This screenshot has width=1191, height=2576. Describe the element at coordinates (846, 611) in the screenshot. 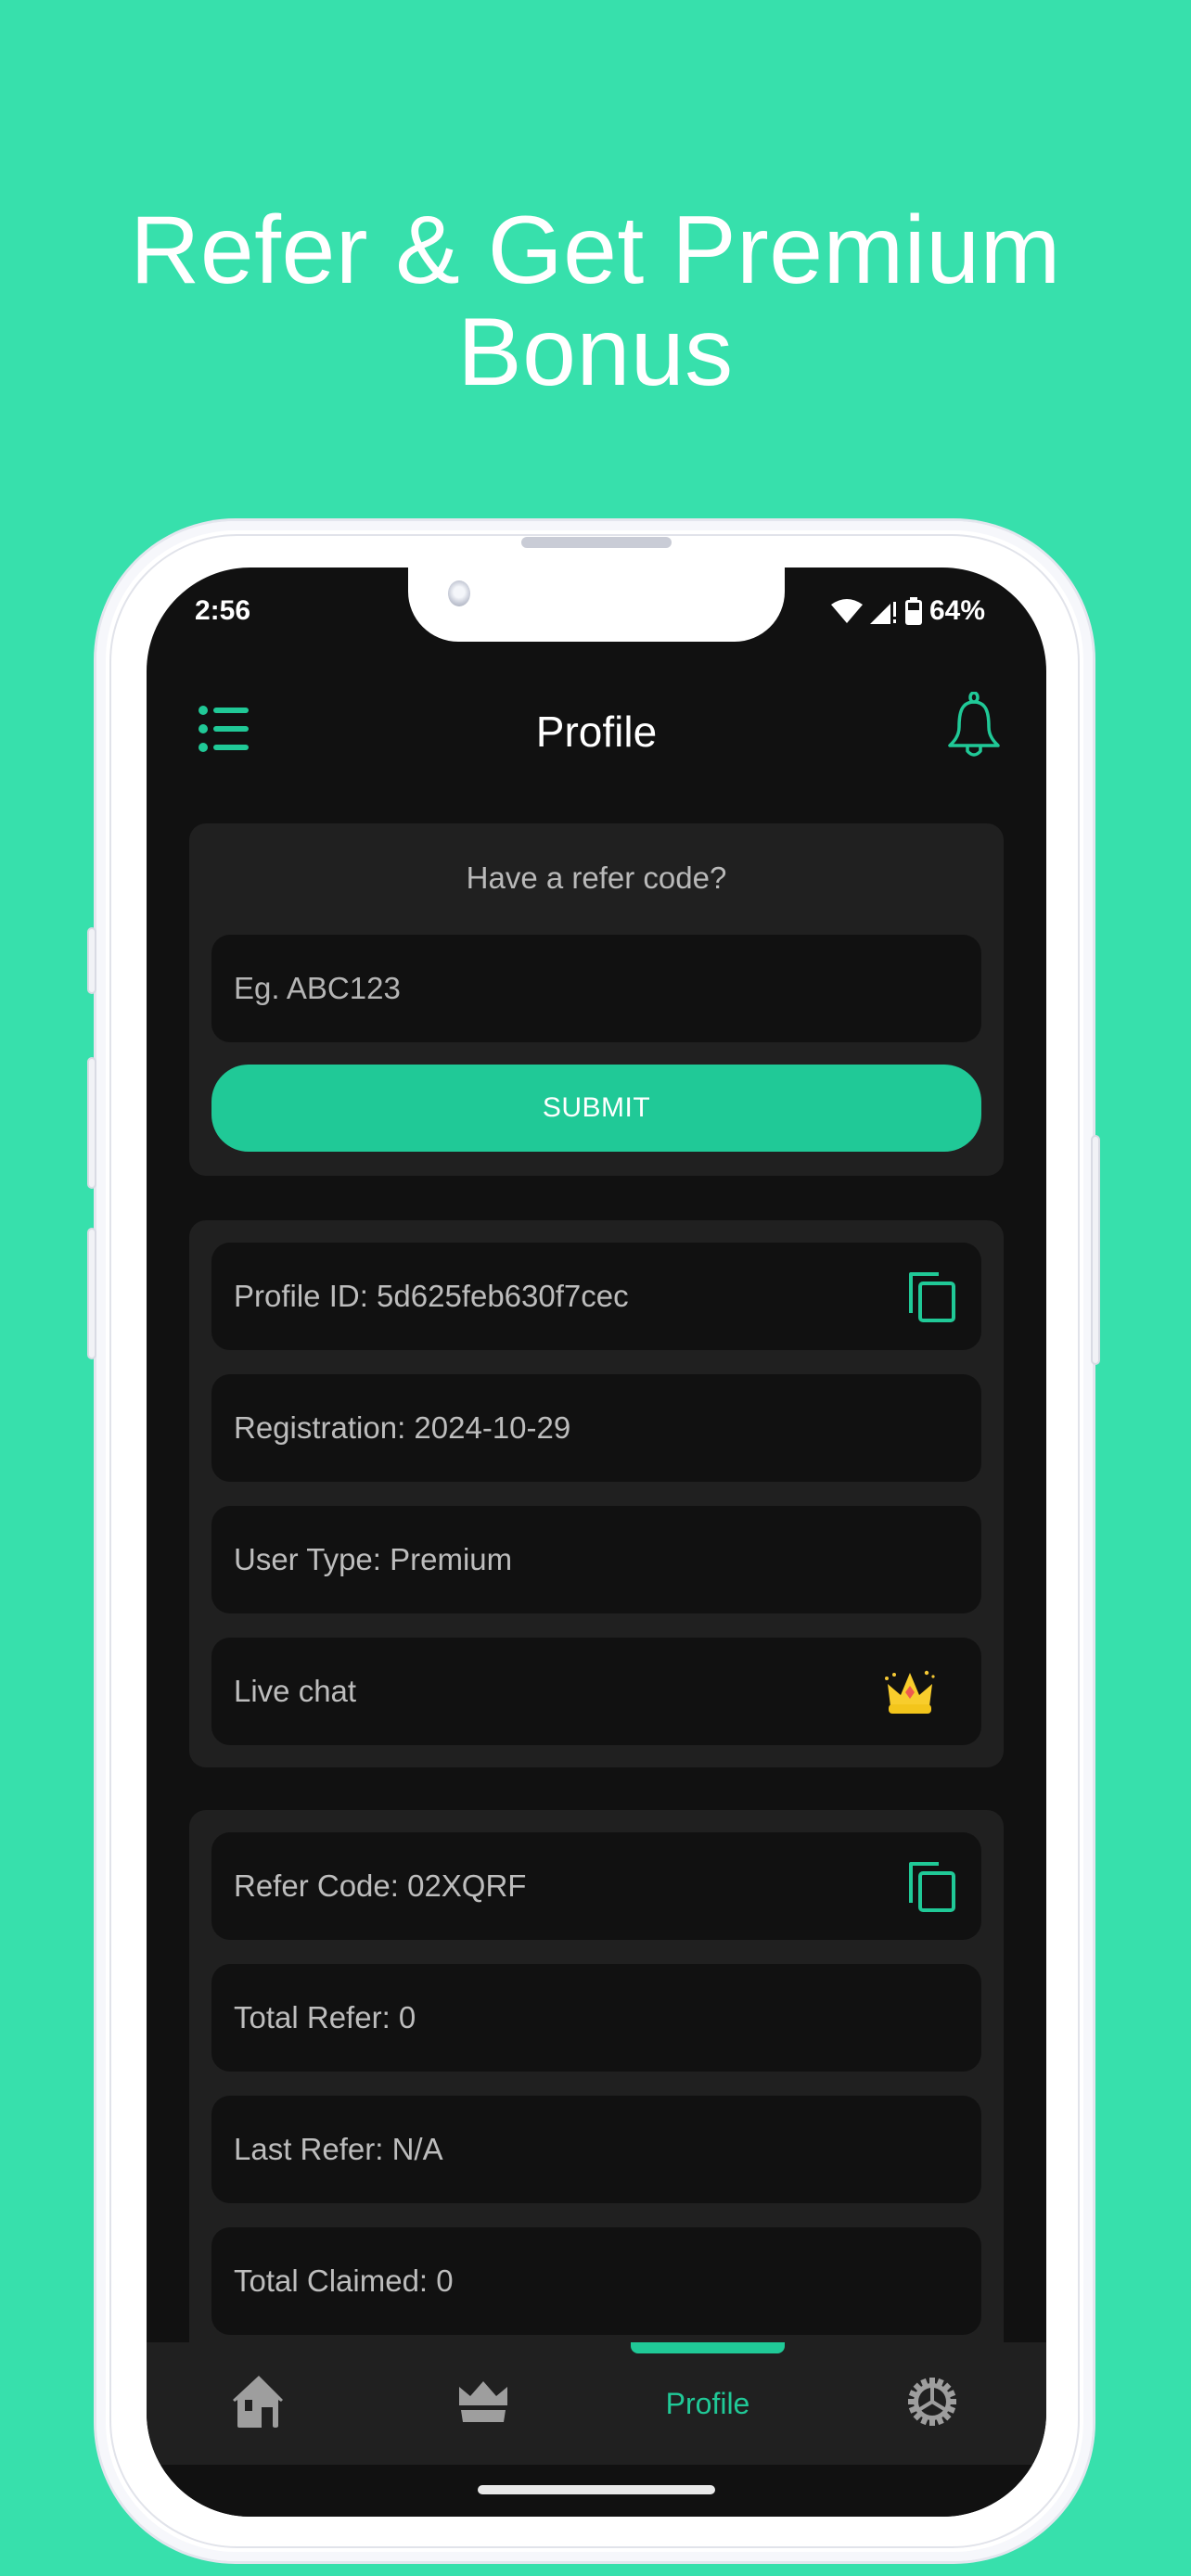

I see `wifi-icon` at that location.